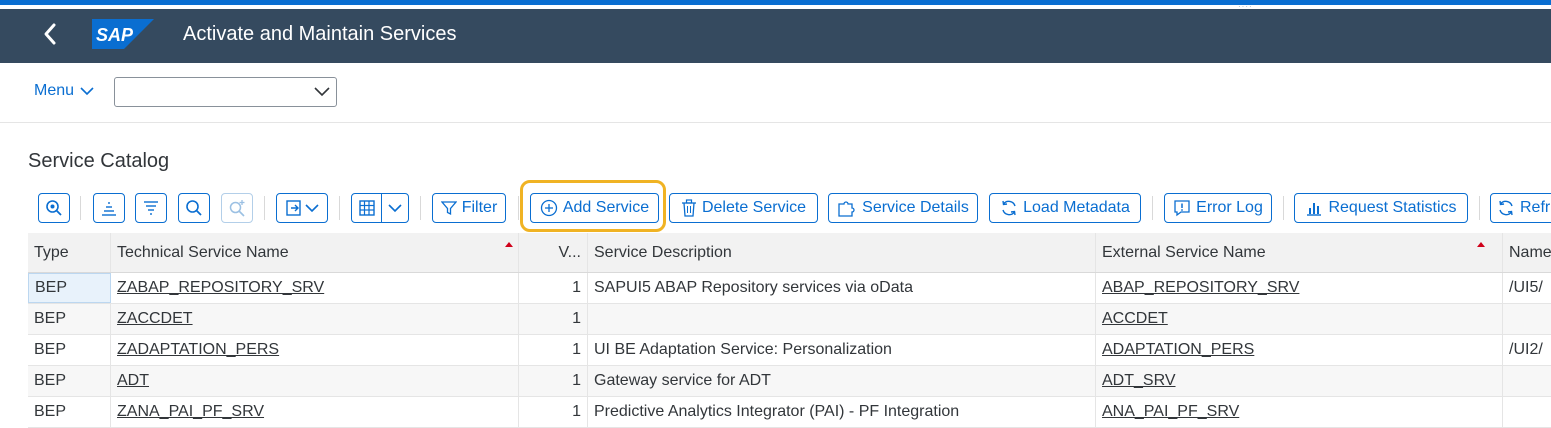 This screenshot has height=428, width=1551. I want to click on external-name-link: ANA_PAI_PF_SRV, so click(1170, 412).